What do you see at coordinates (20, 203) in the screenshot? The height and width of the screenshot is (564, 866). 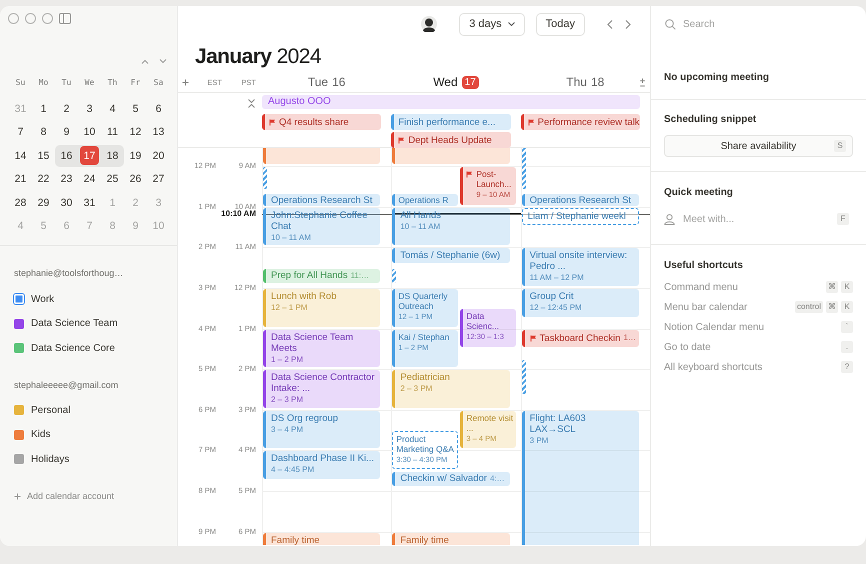 I see `date-cell: 28` at bounding box center [20, 203].